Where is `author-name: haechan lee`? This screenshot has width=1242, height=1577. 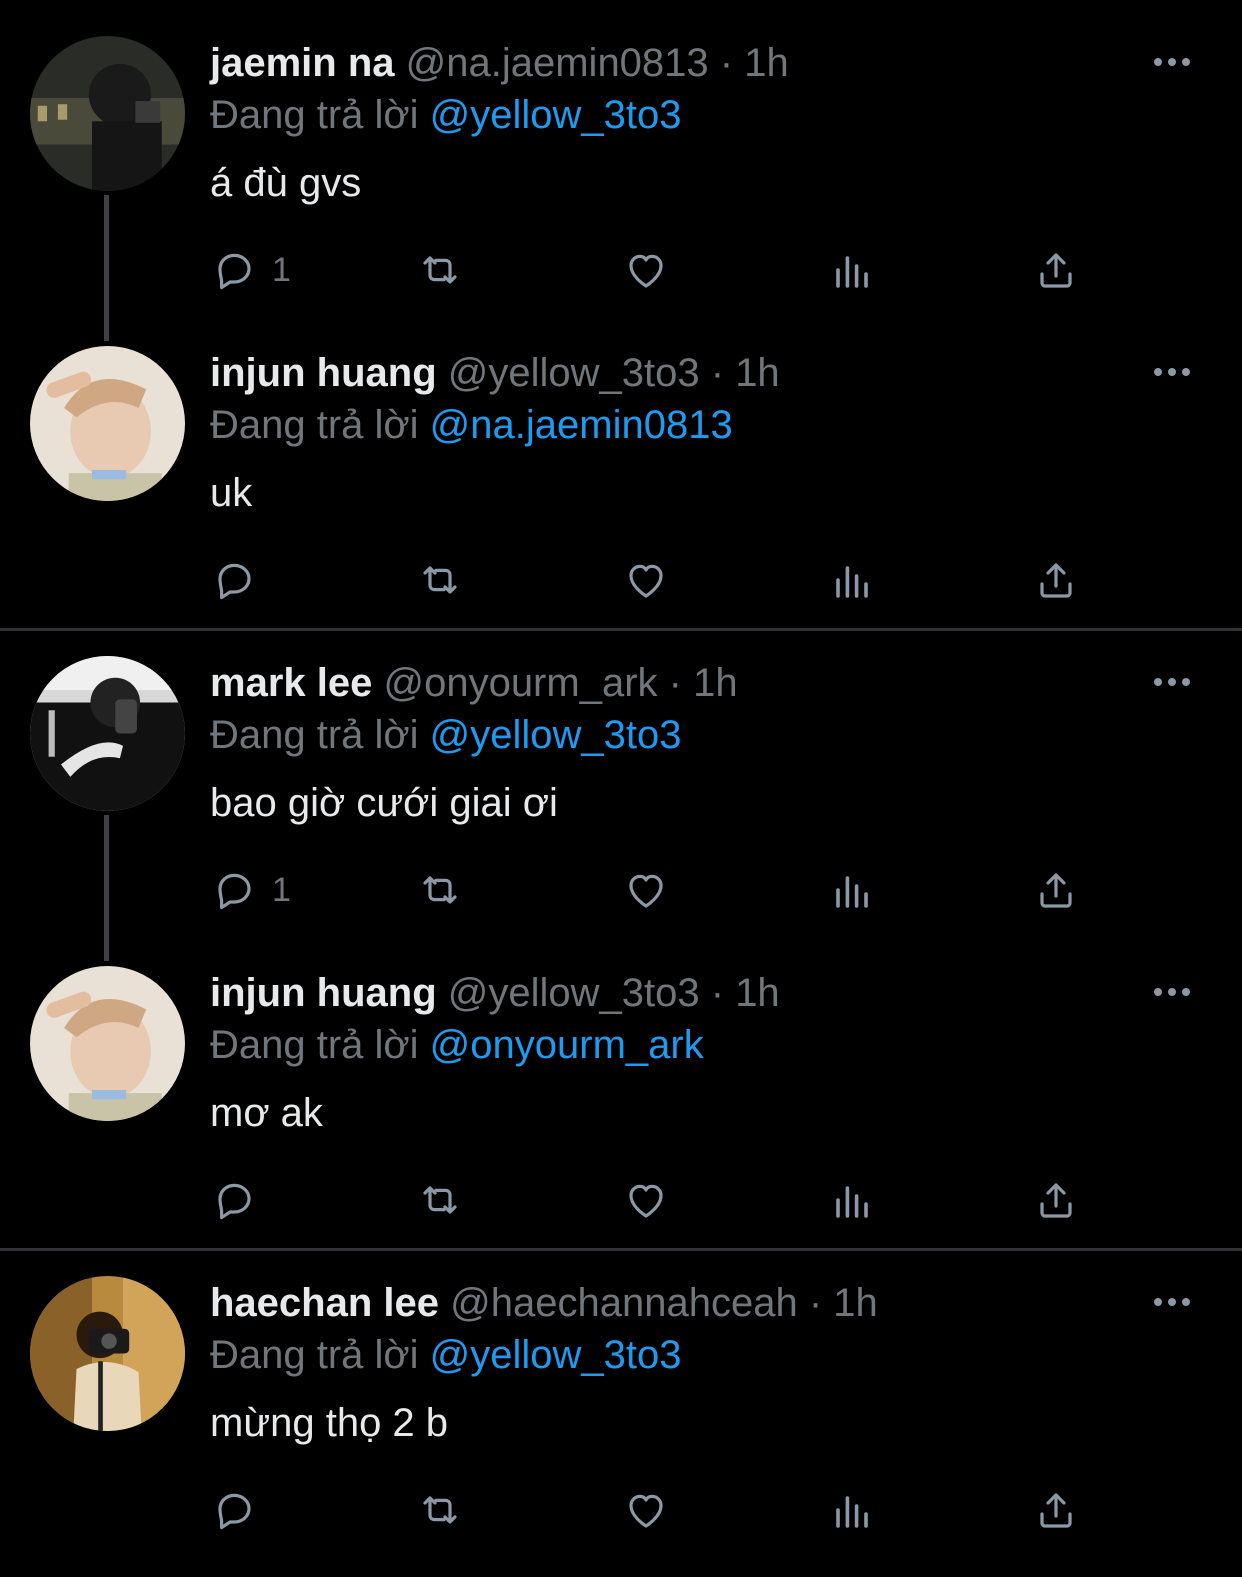
author-name: haechan lee is located at coordinates (324, 1303).